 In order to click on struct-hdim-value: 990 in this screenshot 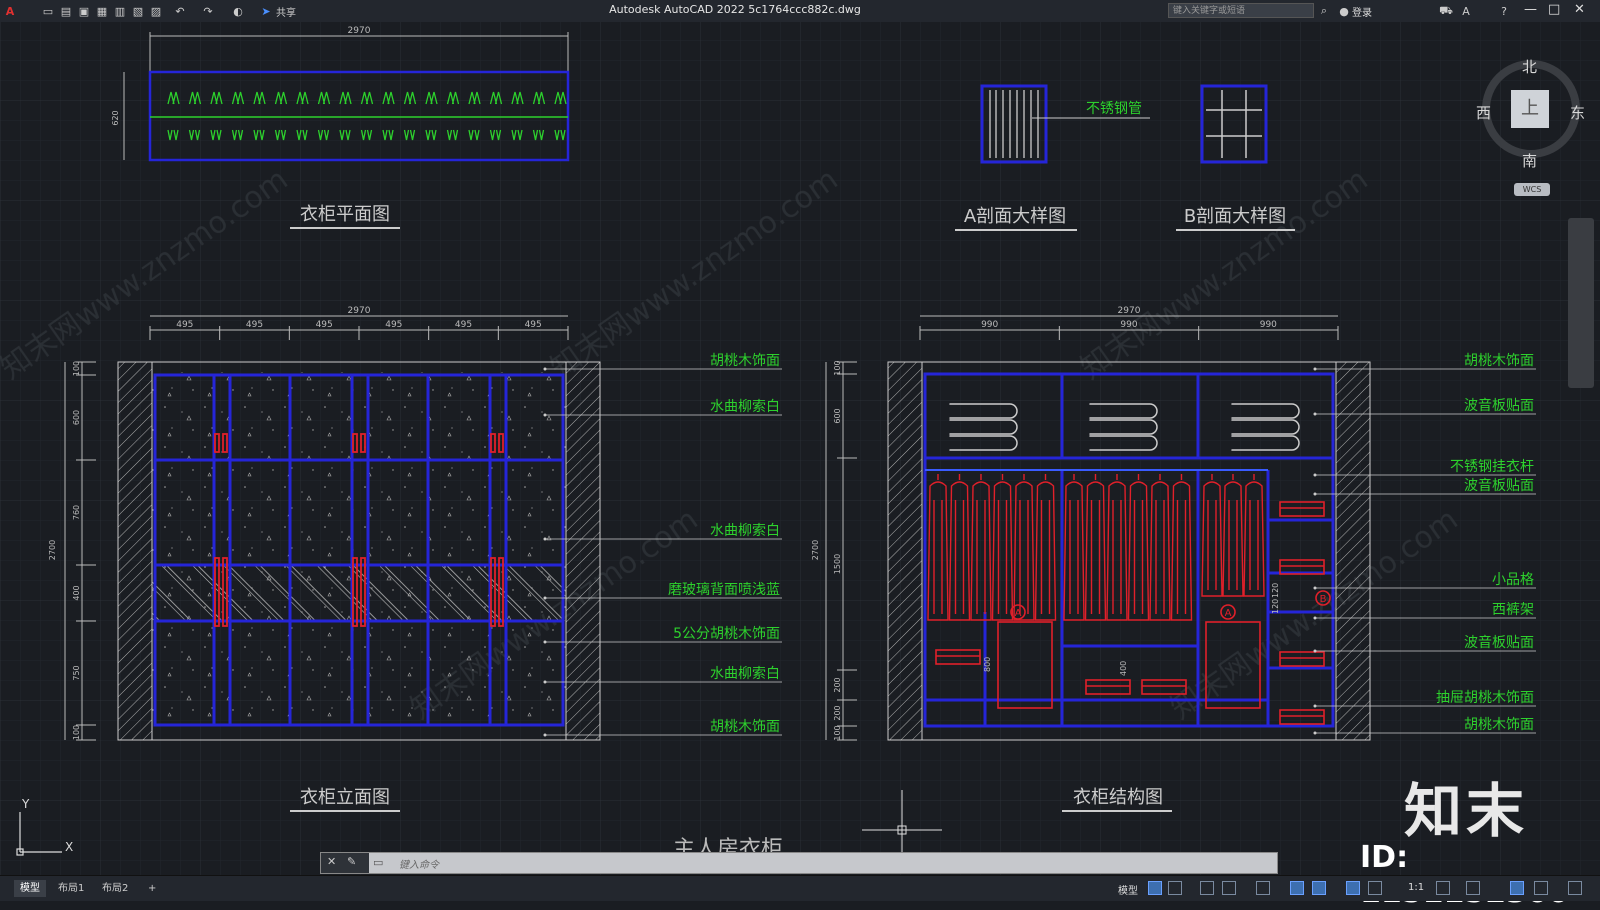, I will do `click(1128, 325)`.